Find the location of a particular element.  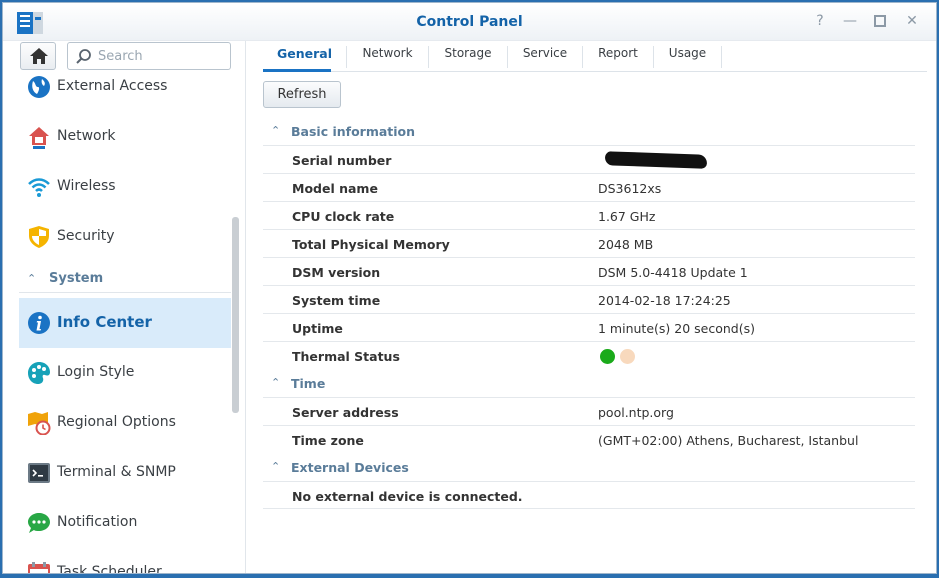

row-value: 2014-02-18 17:24:25 is located at coordinates (664, 300).